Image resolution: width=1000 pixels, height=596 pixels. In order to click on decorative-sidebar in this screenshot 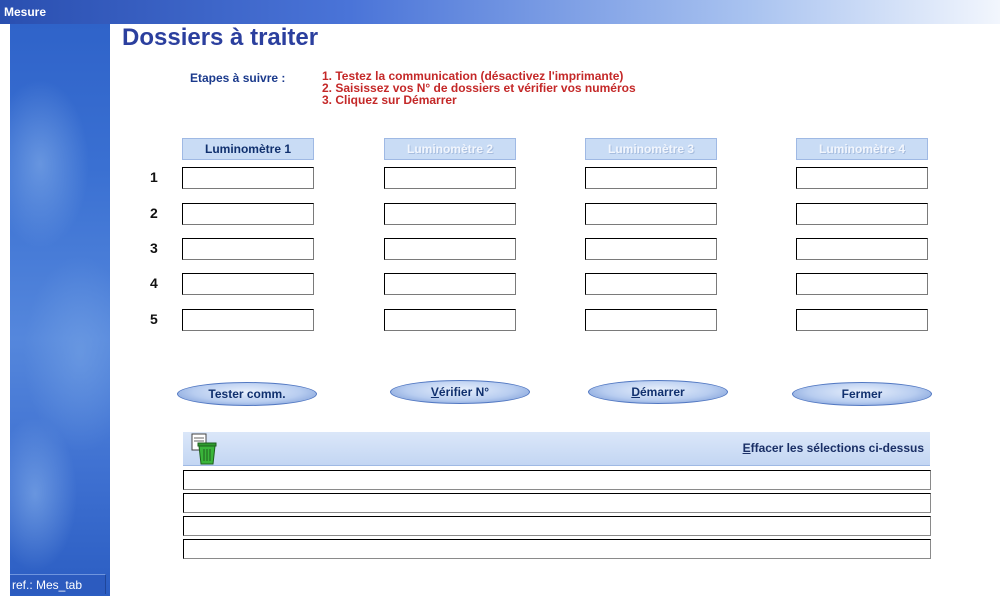, I will do `click(60, 310)`.